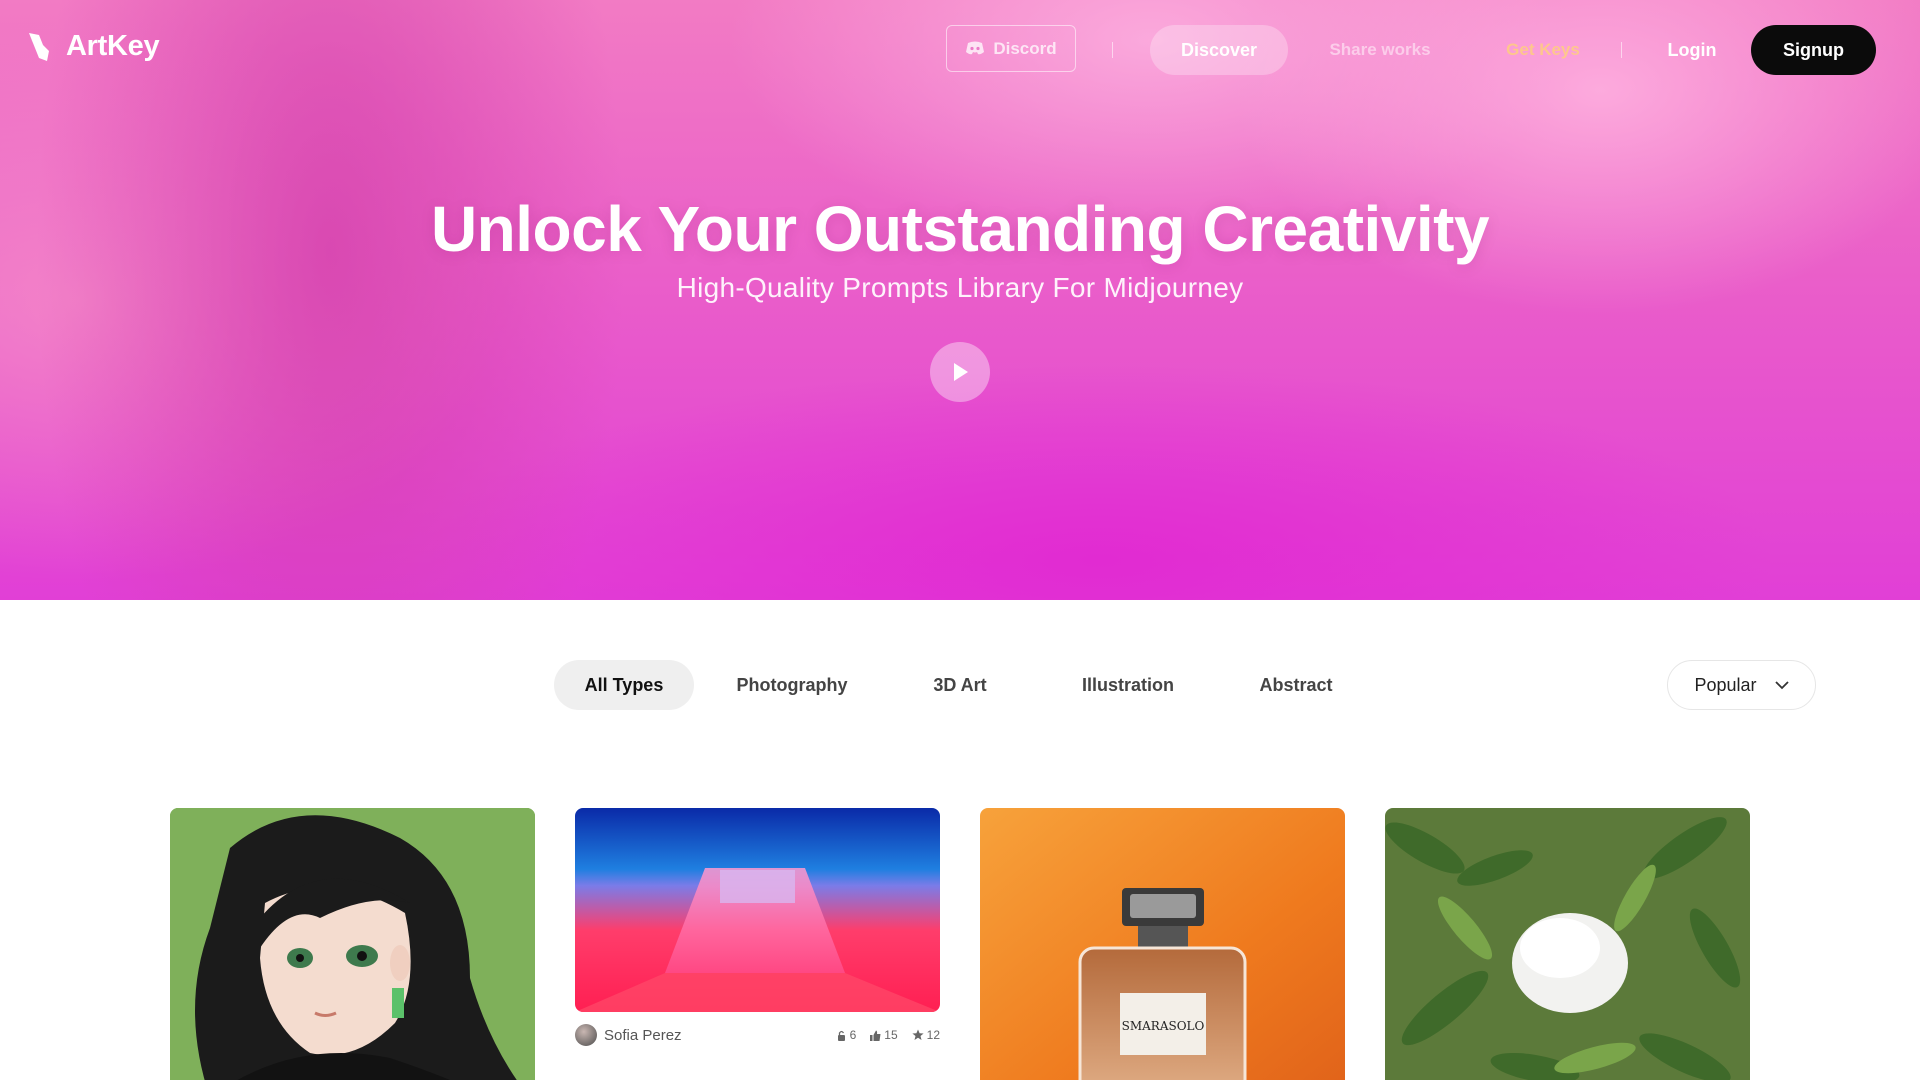 The image size is (1920, 1080). Describe the element at coordinates (1163, 1026) in the screenshot. I see `perfume-label: SMARASOLO` at that location.